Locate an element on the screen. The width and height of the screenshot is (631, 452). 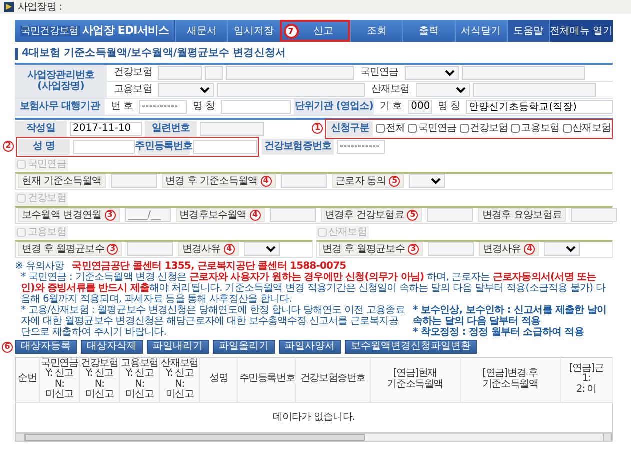
notice-title: ※ 유의사항 is located at coordinates (39, 266).